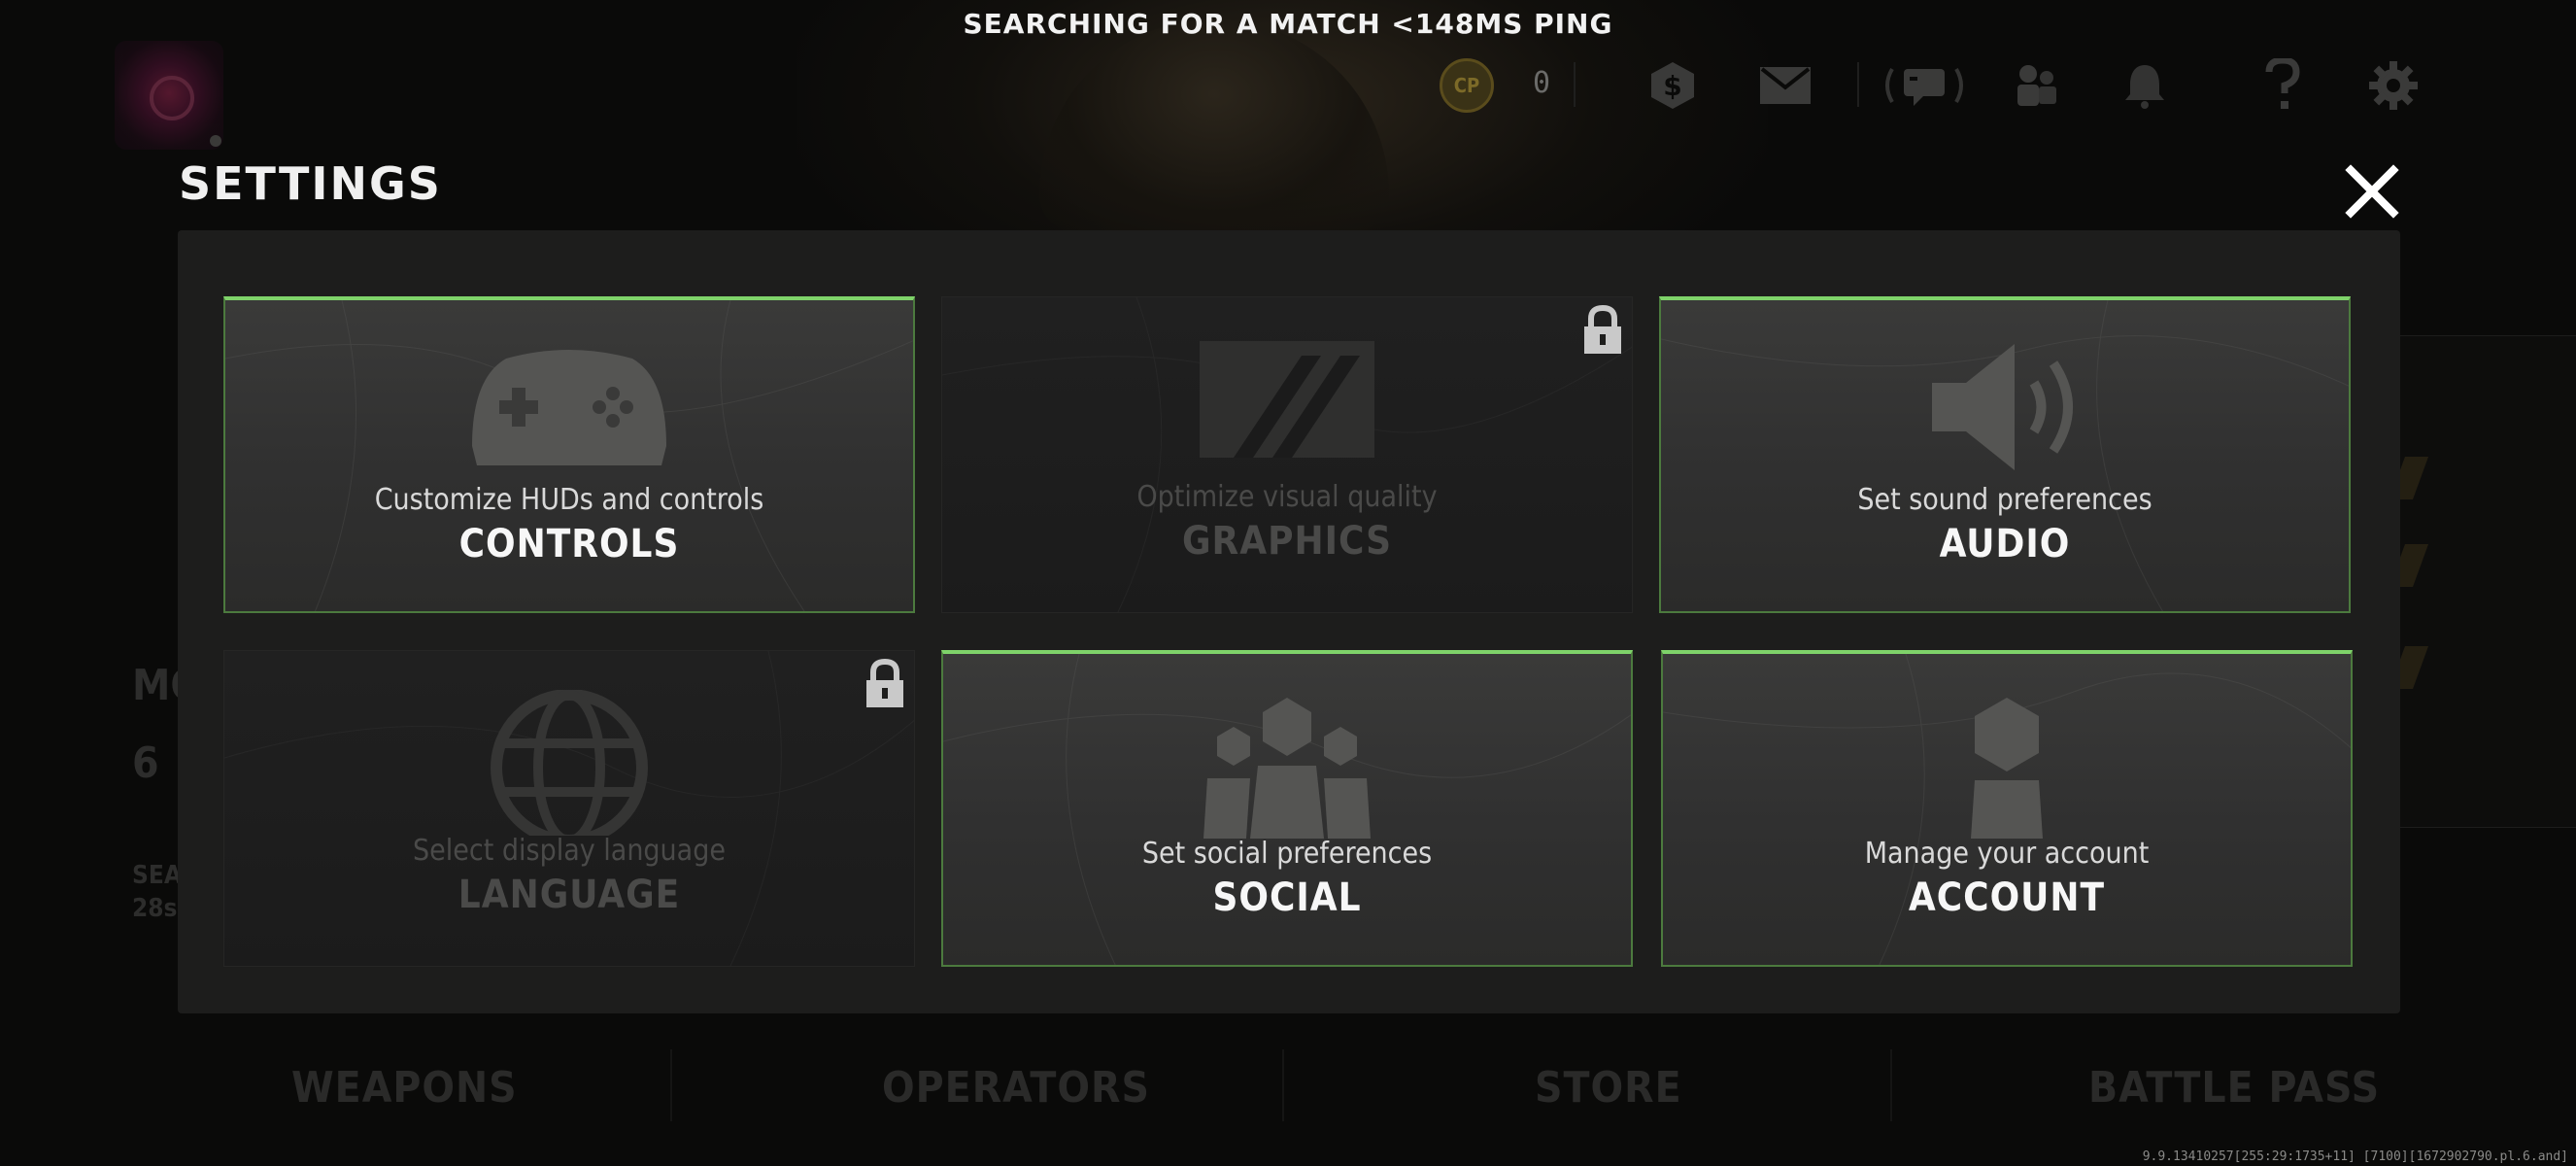  Describe the element at coordinates (569, 407) in the screenshot. I see `gamepad-icon` at that location.